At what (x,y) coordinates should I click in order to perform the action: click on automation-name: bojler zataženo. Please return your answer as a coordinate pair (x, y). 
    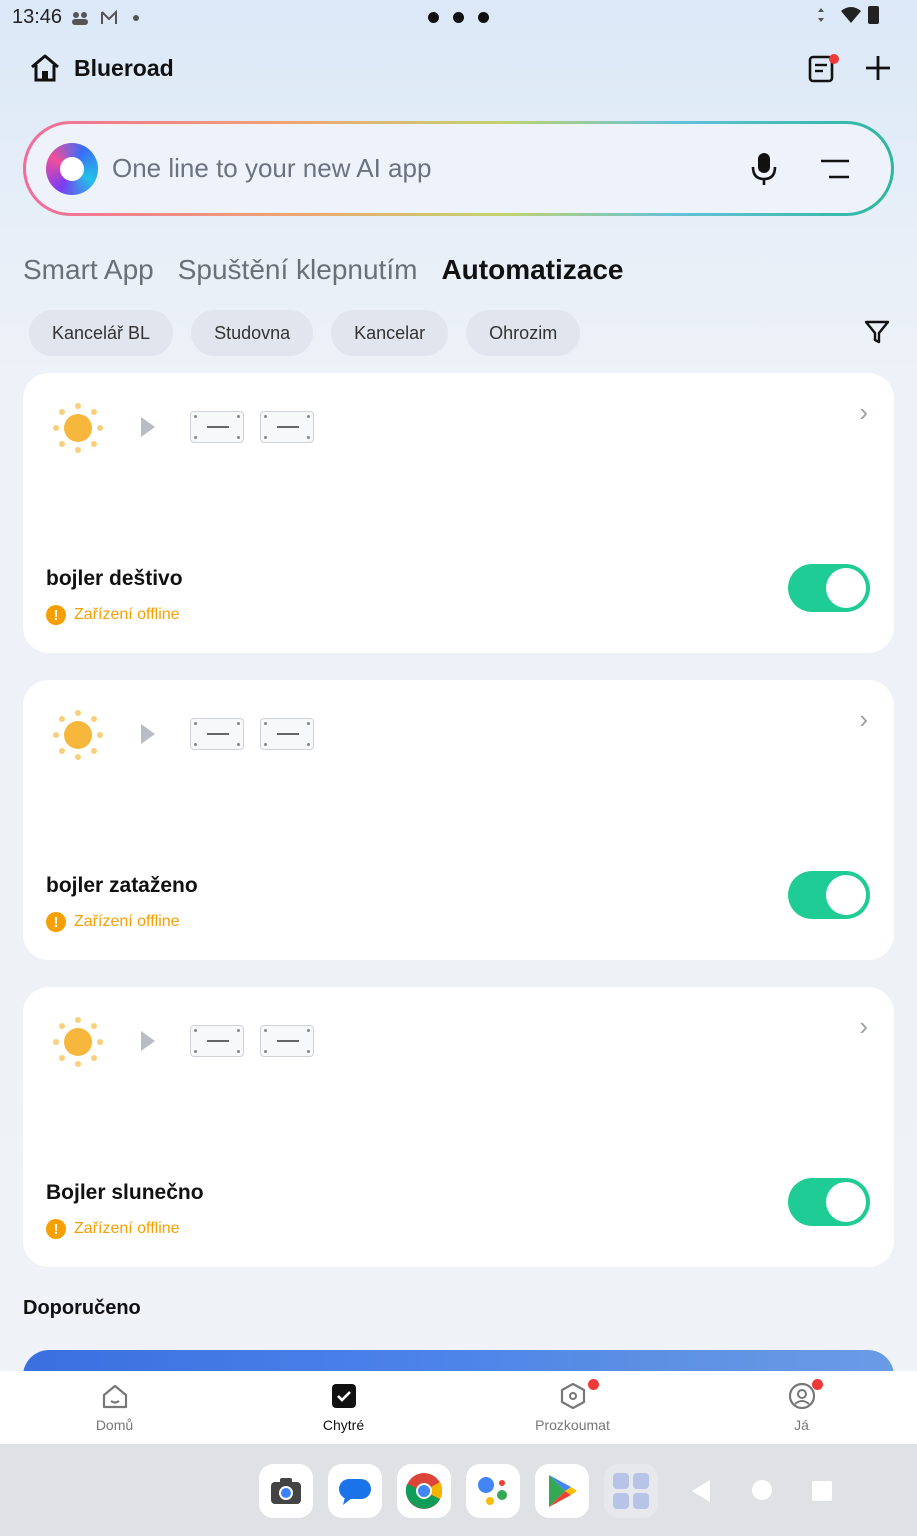
    Looking at the image, I should click on (122, 885).